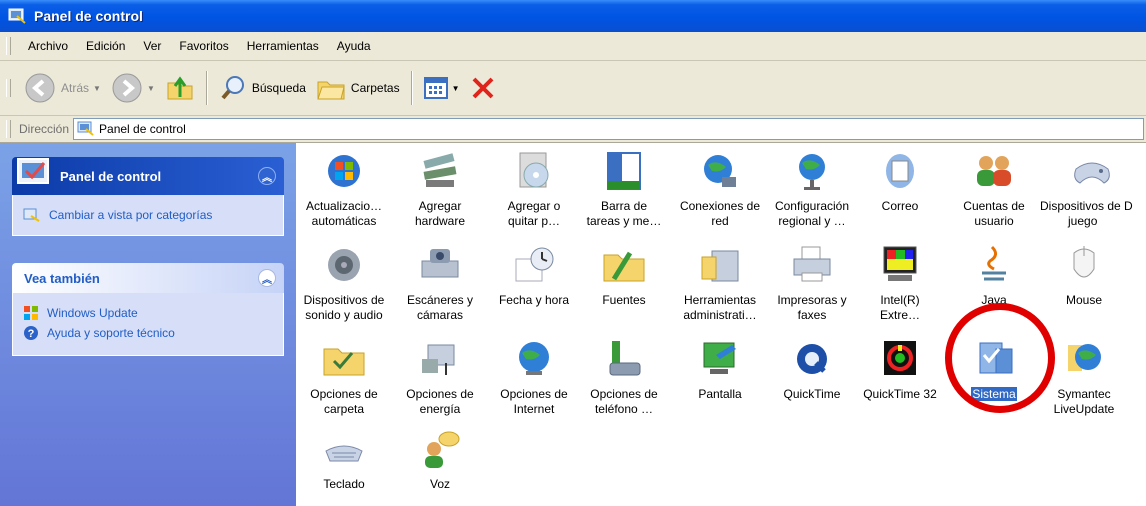 The height and width of the screenshot is (506, 1146). Describe the element at coordinates (105, 46) in the screenshot. I see `menu-edicion: Edición` at that location.